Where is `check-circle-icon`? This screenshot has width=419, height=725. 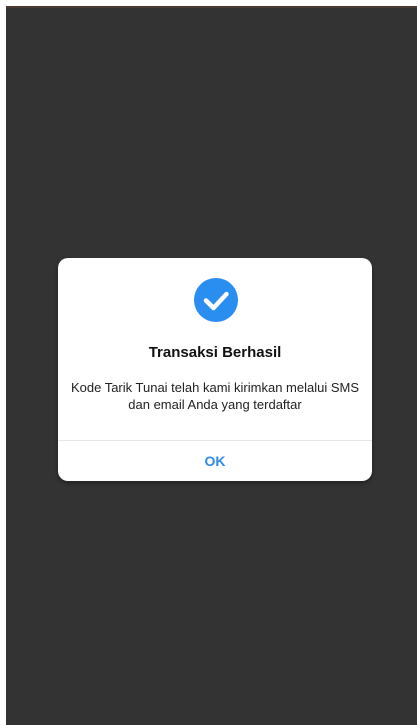
check-circle-icon is located at coordinates (216, 300).